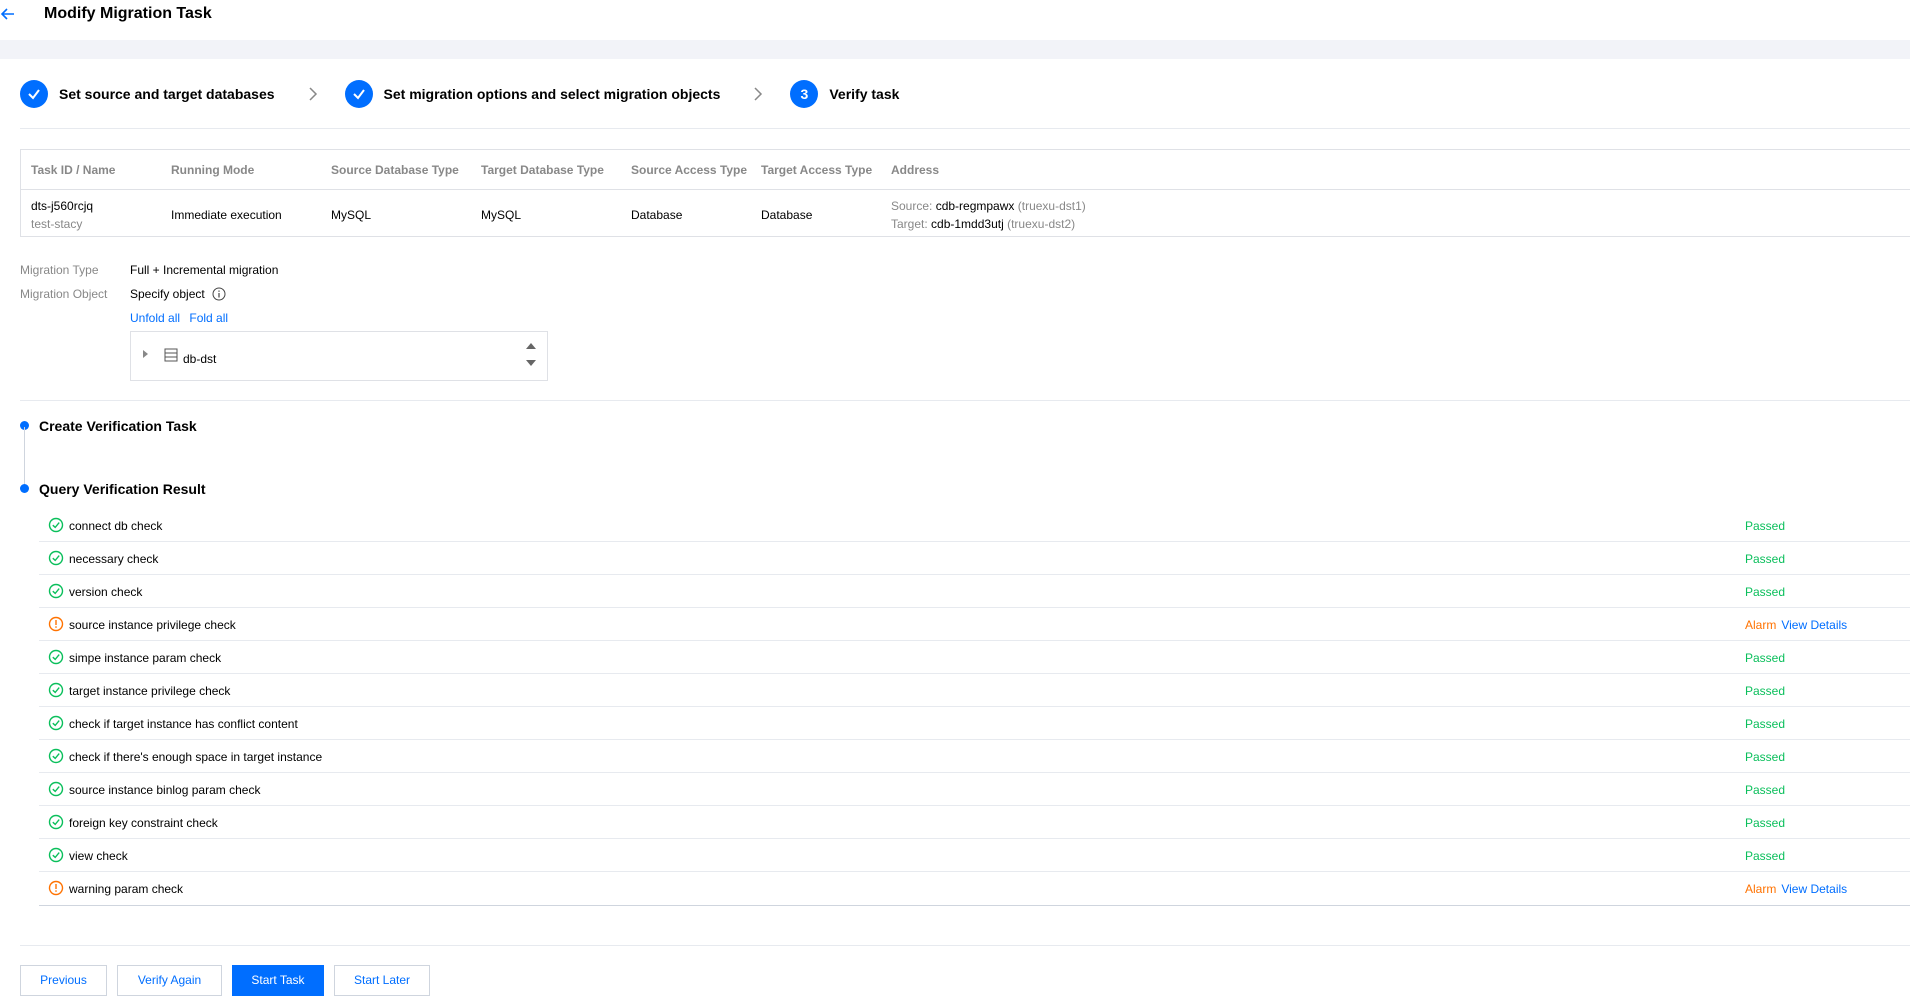 The height and width of the screenshot is (1008, 1910). What do you see at coordinates (501, 215) in the screenshot?
I see `target-db-type: MySQL` at bounding box center [501, 215].